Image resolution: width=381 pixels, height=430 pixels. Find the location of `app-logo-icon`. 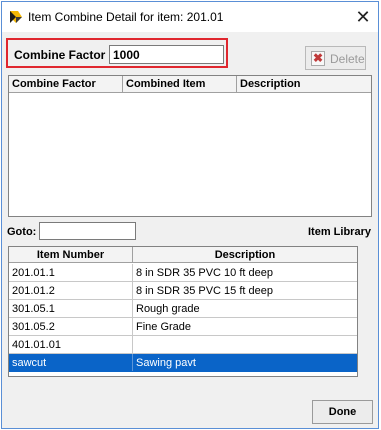

app-logo-icon is located at coordinates (16, 17).